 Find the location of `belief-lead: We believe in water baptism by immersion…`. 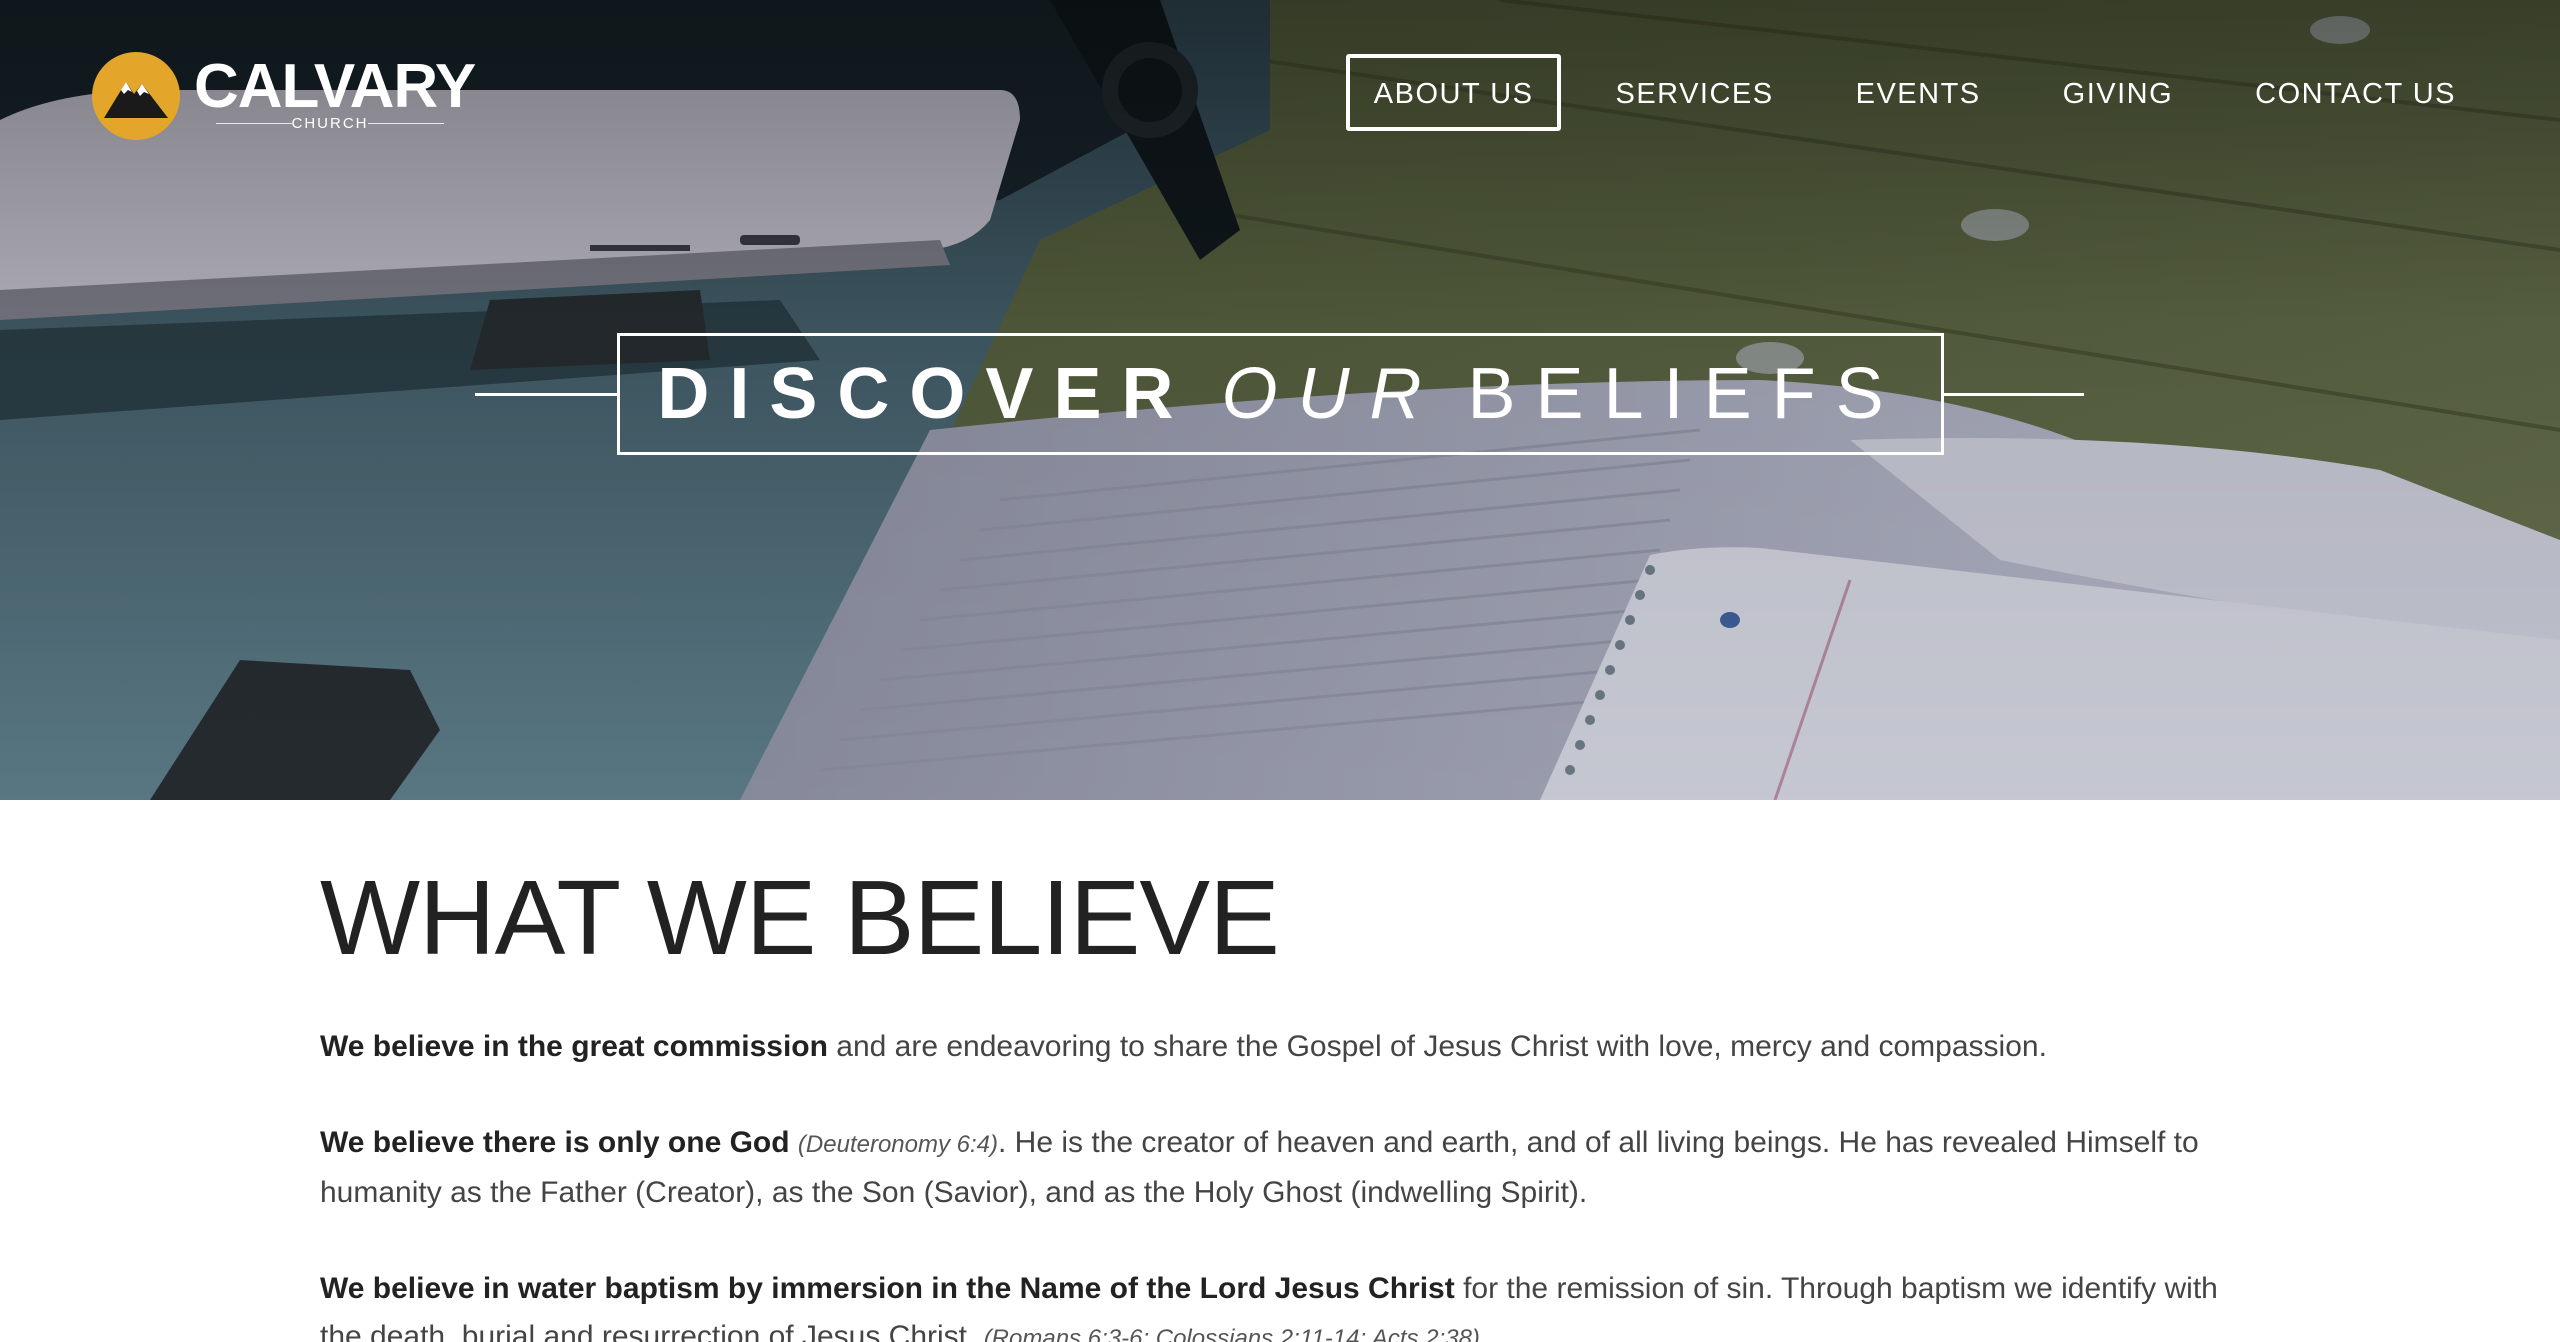

belief-lead: We believe in water baptism by immersion… is located at coordinates (887, 1289).